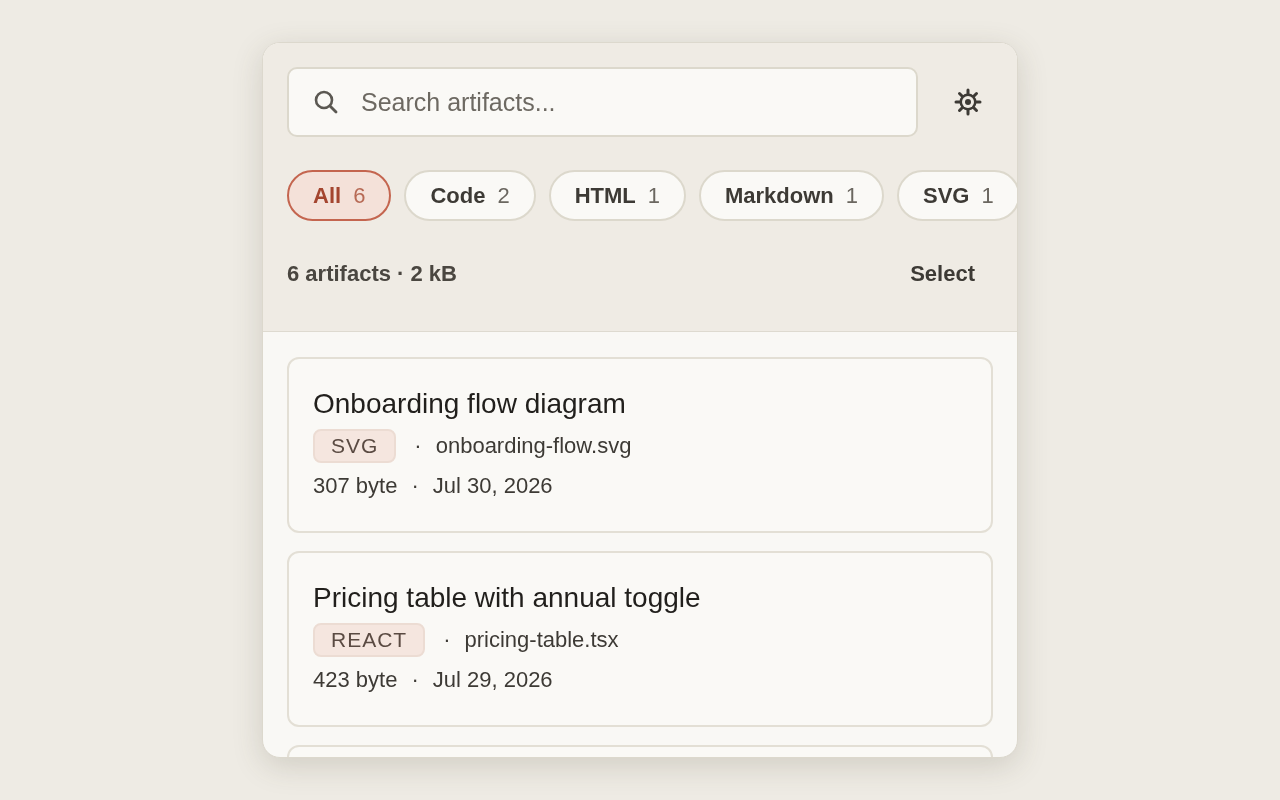 The image size is (1280, 800). What do you see at coordinates (617, 195) in the screenshot?
I see `filter-chip: HTML 1` at bounding box center [617, 195].